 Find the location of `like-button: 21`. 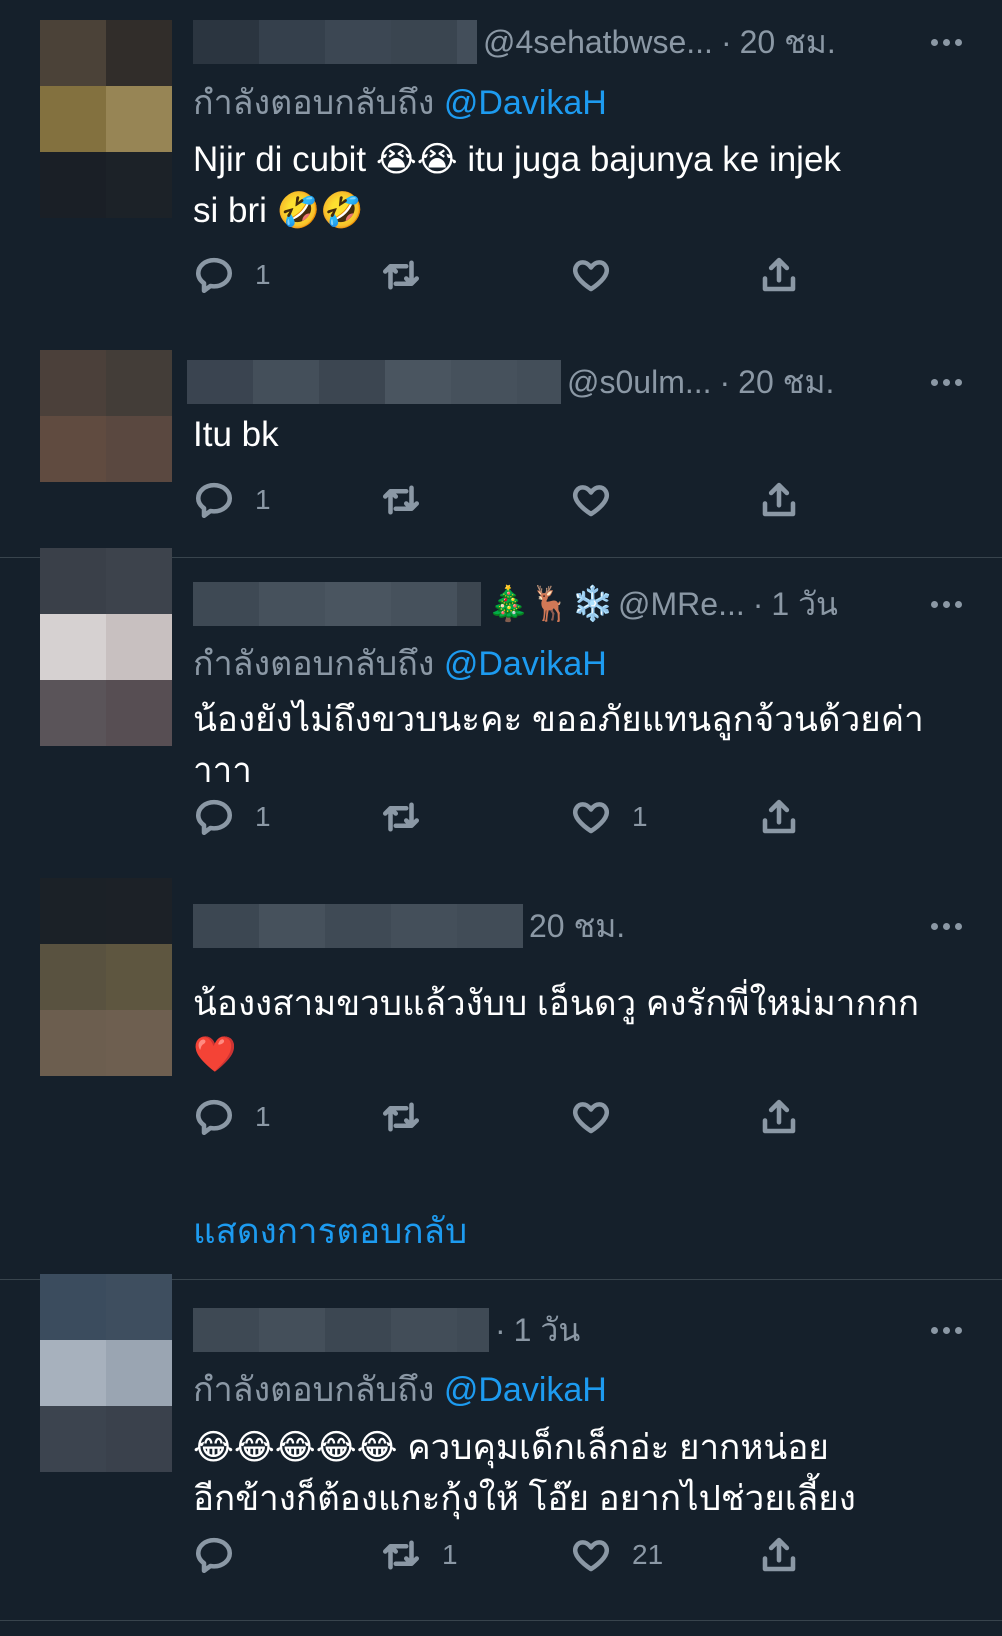

like-button: 21 is located at coordinates (616, 1555).